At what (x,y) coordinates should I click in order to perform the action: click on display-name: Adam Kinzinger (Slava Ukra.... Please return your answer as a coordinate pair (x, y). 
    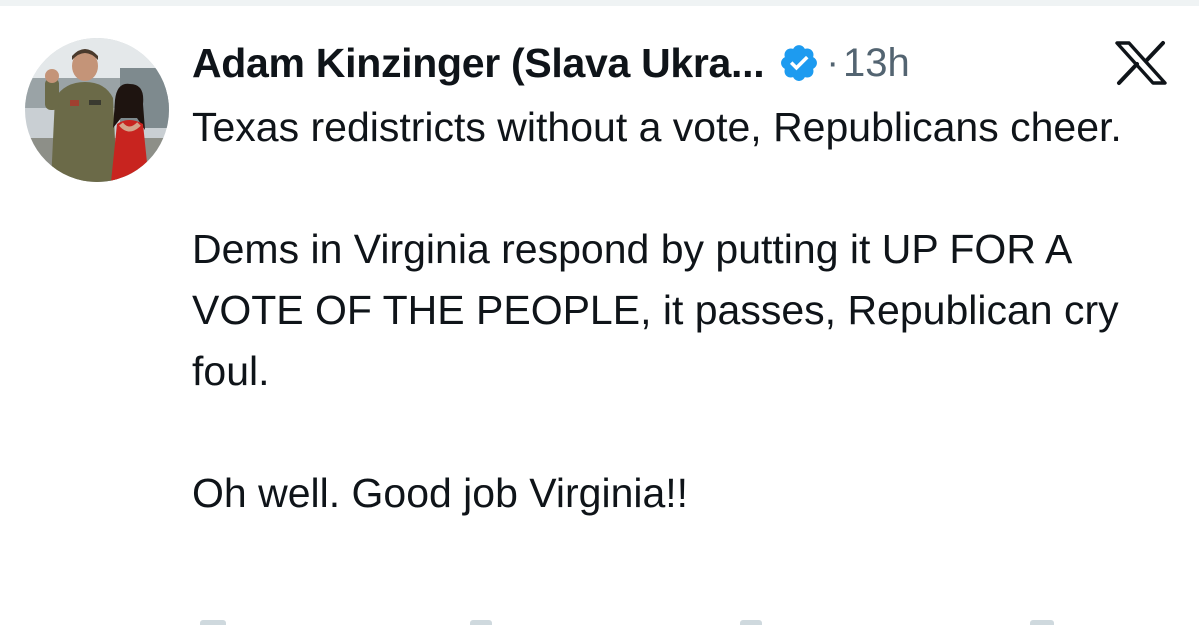
    Looking at the image, I should click on (478, 63).